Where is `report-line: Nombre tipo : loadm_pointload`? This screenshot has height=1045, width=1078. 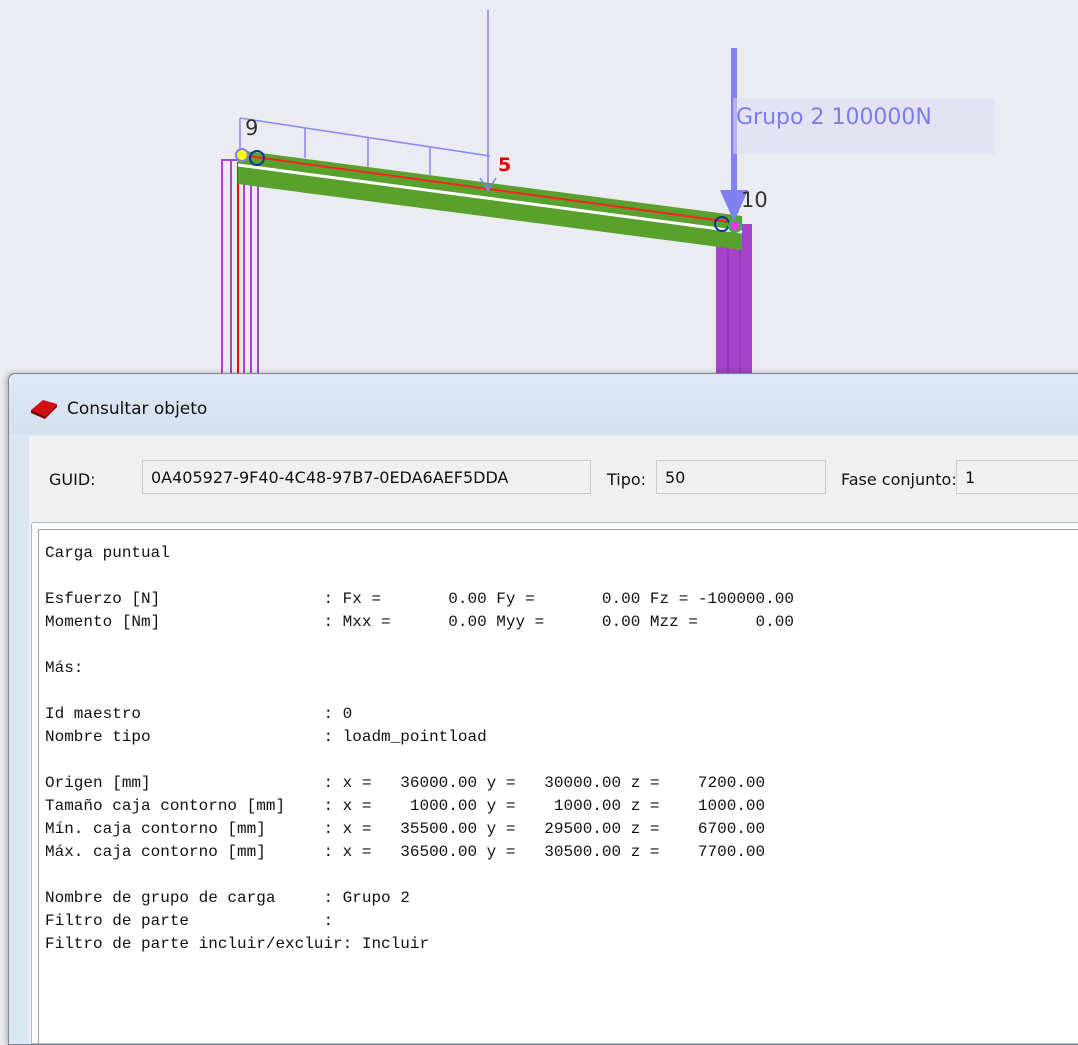
report-line: Nombre tipo : loadm_pointload is located at coordinates (266, 737).